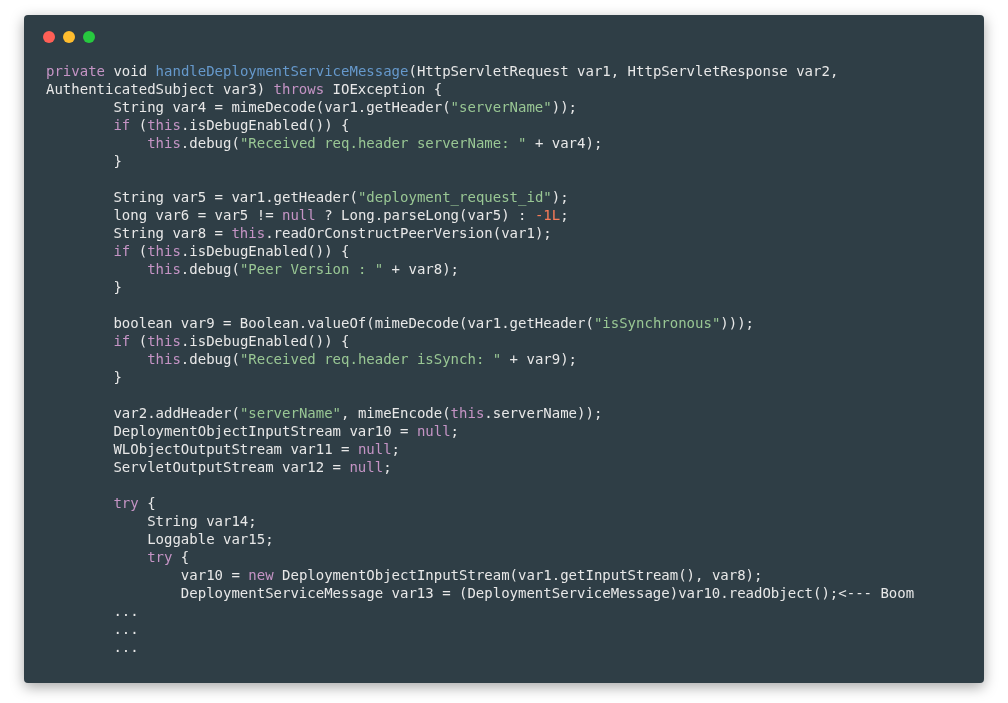  What do you see at coordinates (332, 233) in the screenshot?
I see `code-line: String var8 = this.readOrConstructPeerVersion(var1);` at bounding box center [332, 233].